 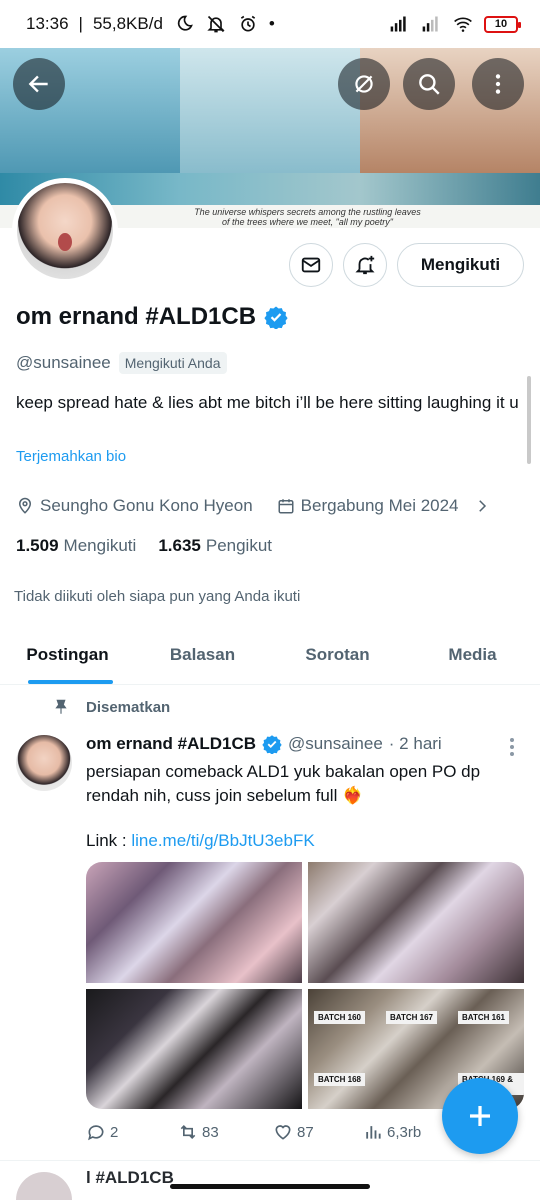 What do you see at coordinates (144, 546) in the screenshot?
I see `follow-counts: 1.509 Mengikuti 1.635 Pengikut` at bounding box center [144, 546].